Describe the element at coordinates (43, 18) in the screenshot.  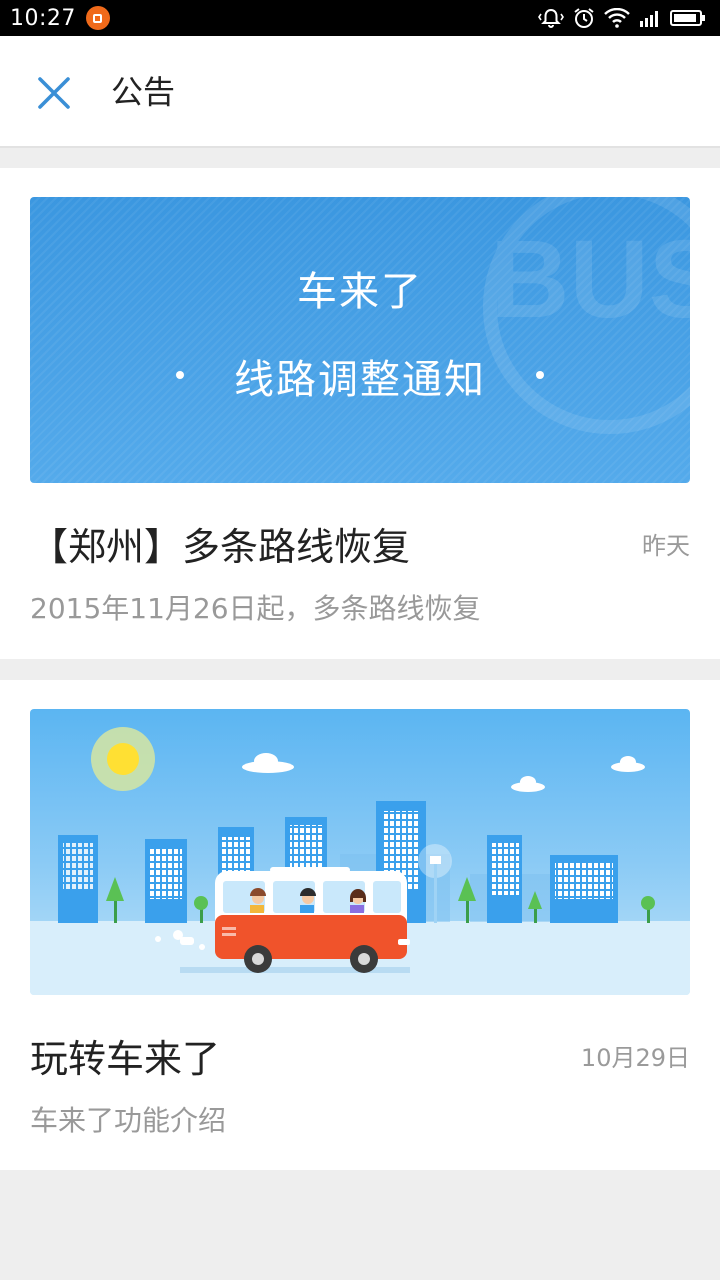
I see `status-time: 10:27` at that location.